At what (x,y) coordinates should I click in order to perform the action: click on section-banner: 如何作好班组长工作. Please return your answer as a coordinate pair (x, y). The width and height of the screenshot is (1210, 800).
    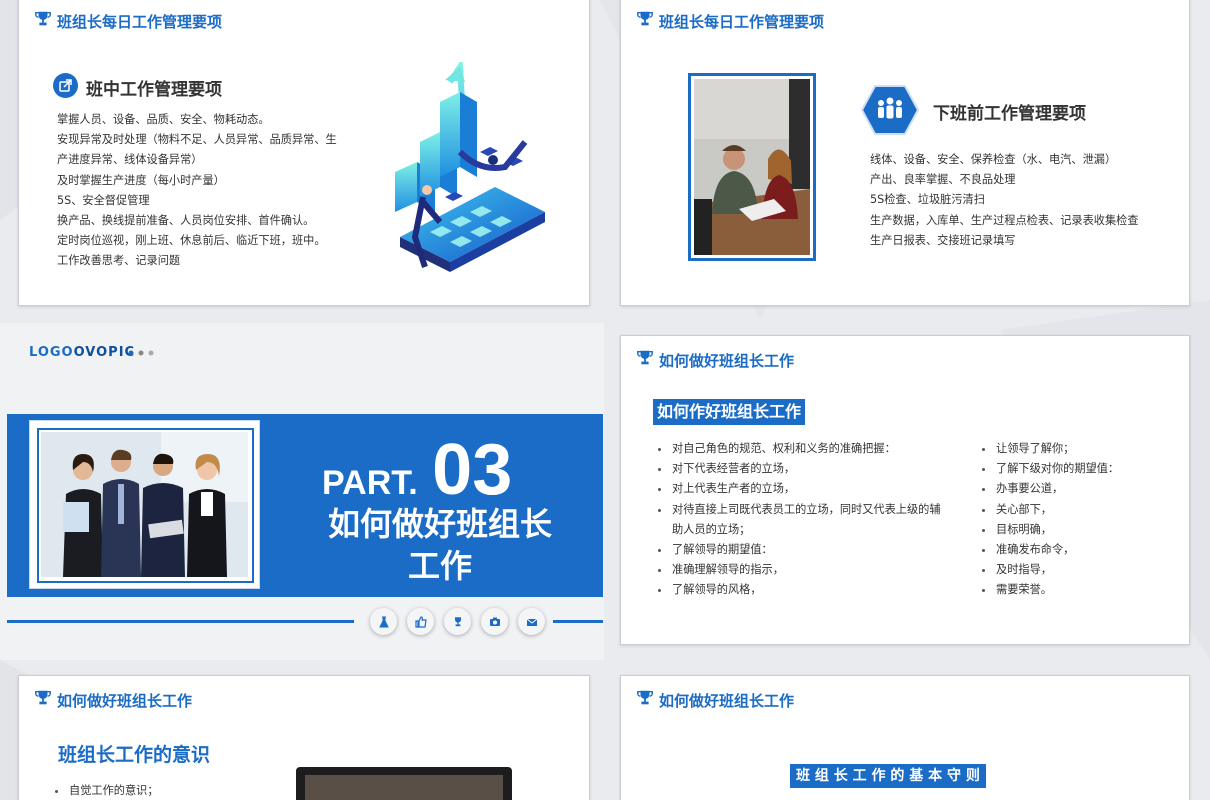
    Looking at the image, I should click on (729, 412).